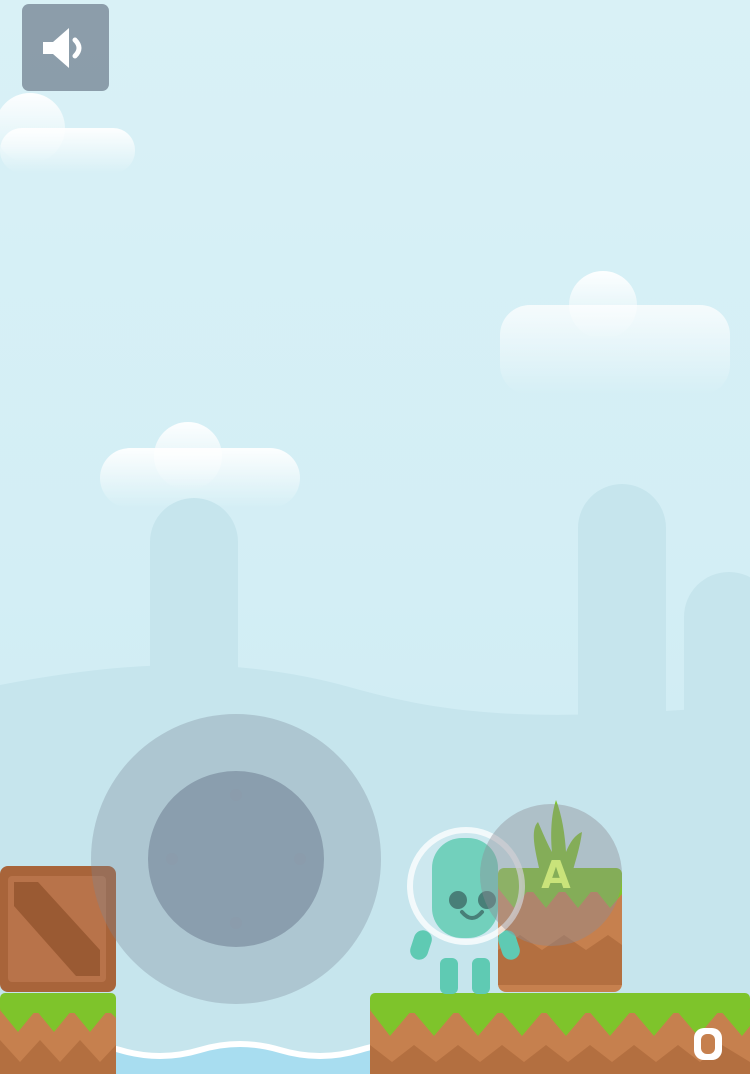  Describe the element at coordinates (556, 875) in the screenshot. I see `action-button-label: A` at that location.